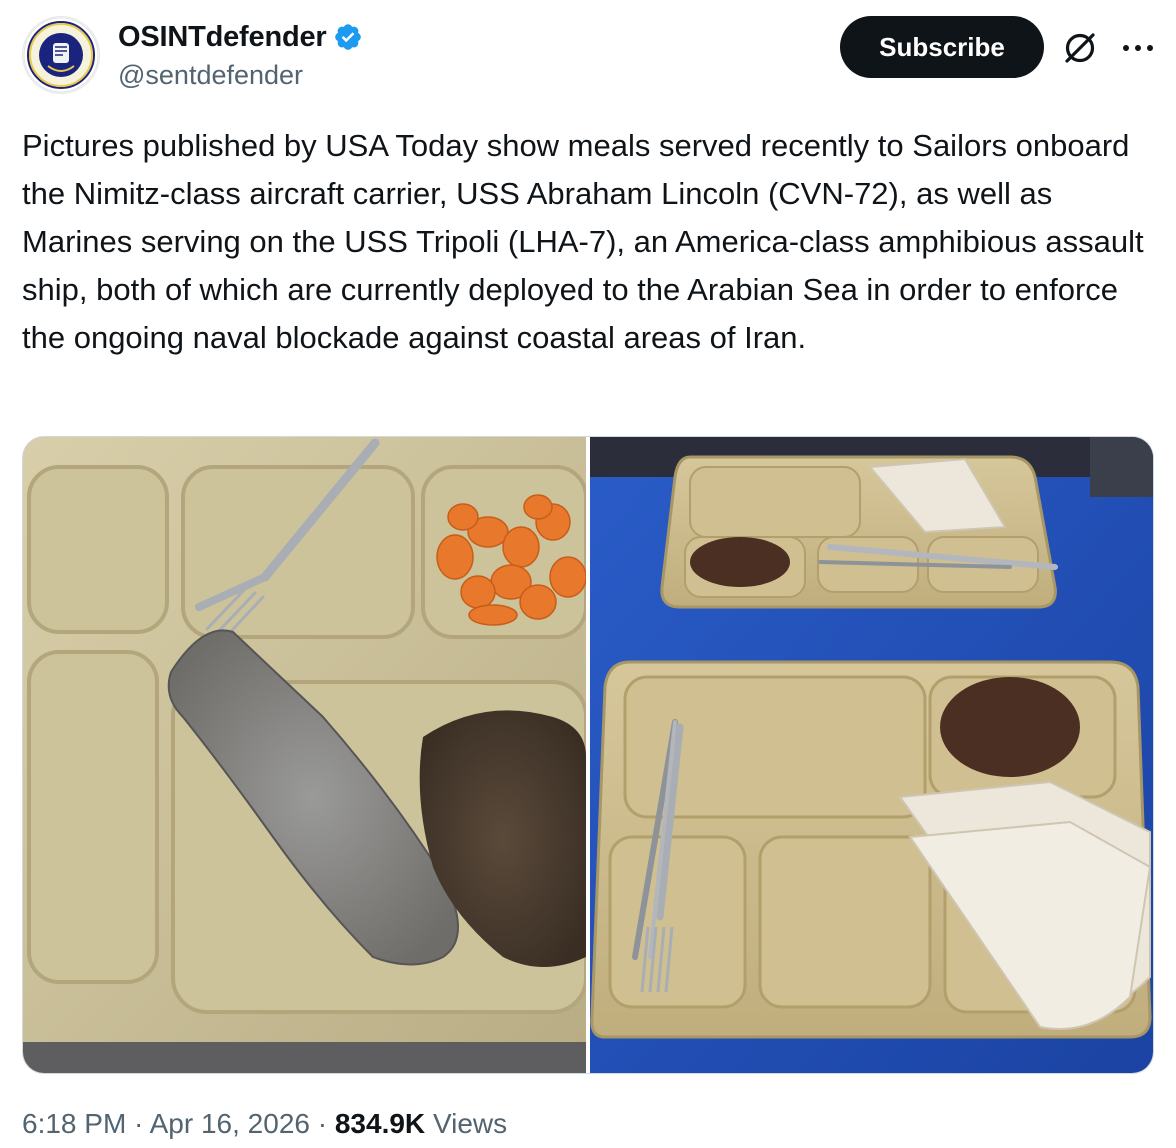 The width and height of the screenshot is (1176, 1148). What do you see at coordinates (590, 56) in the screenshot?
I see `tweet-header: OSINTdefender @sentdefender Subscribe` at bounding box center [590, 56].